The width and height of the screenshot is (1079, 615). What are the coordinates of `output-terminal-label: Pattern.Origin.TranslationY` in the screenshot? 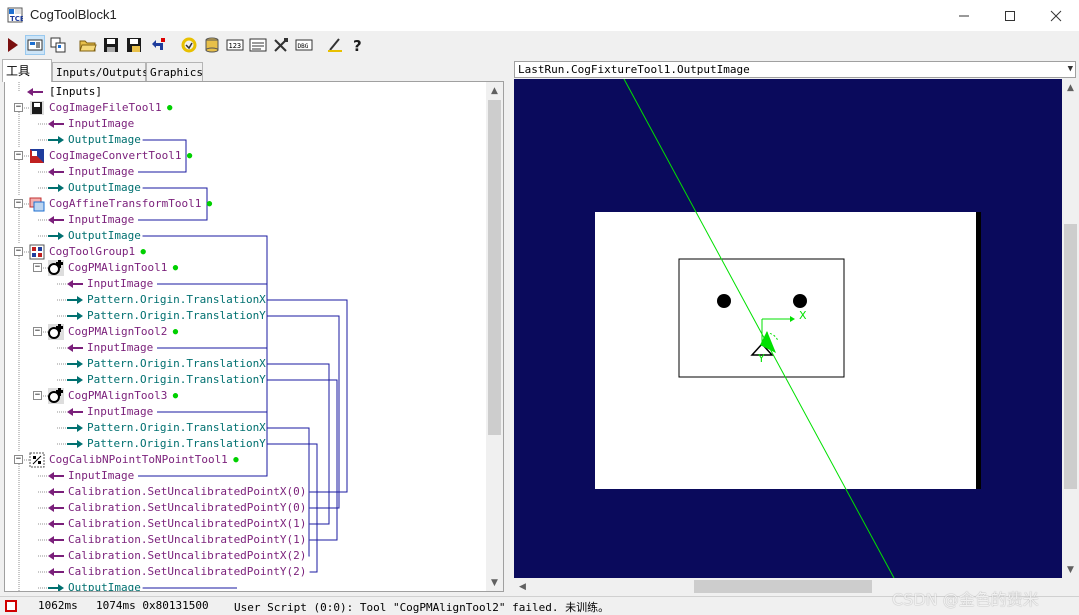 It's located at (176, 379).